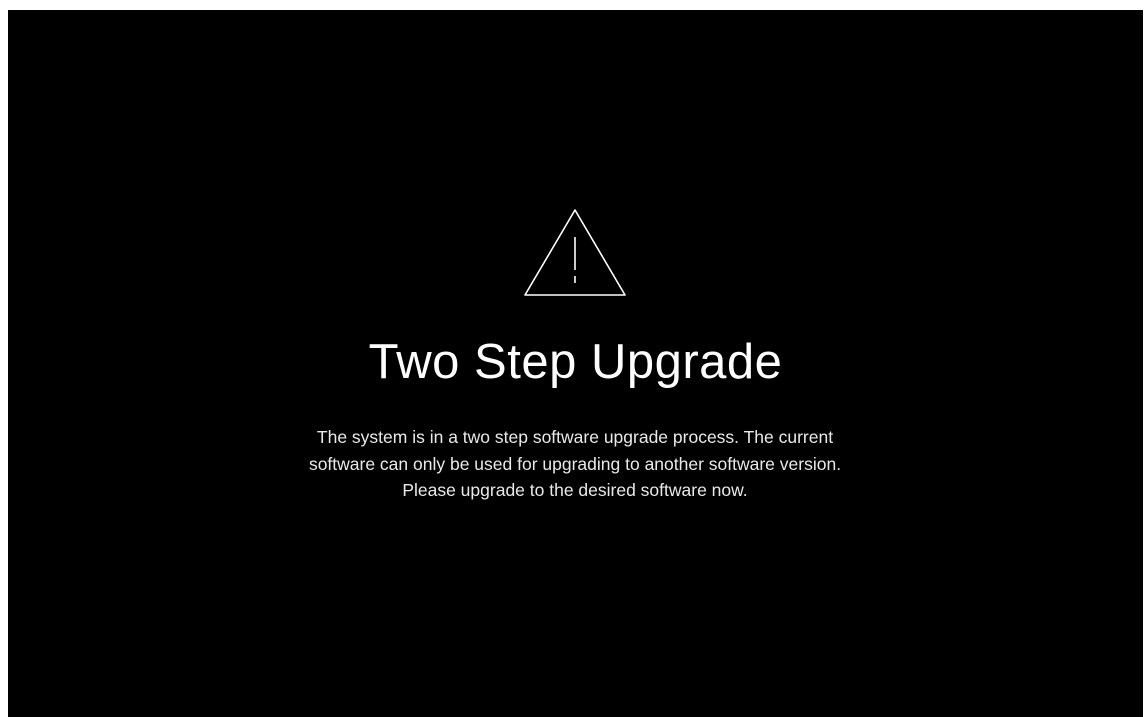 This screenshot has width=1145, height=717. I want to click on page-title: Two Step Upgrade, so click(575, 362).